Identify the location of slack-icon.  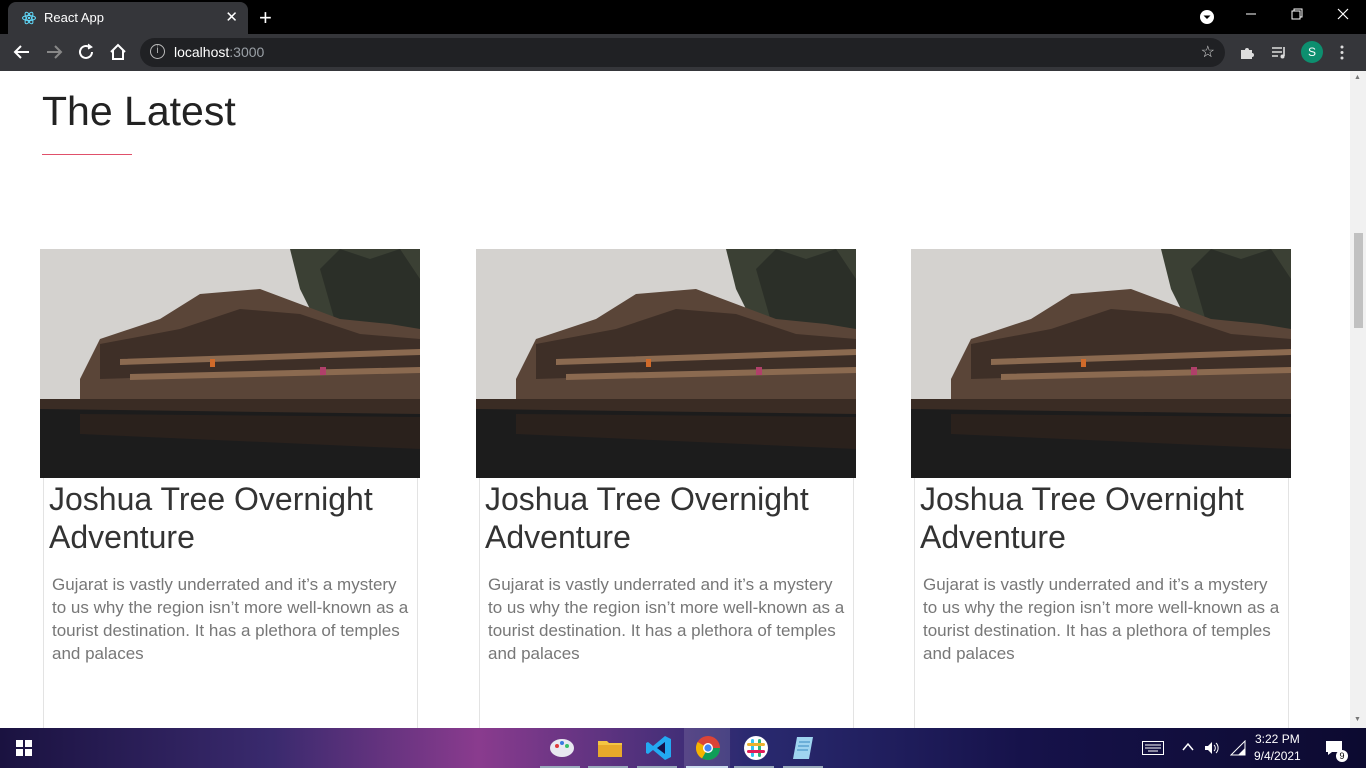
(756, 748).